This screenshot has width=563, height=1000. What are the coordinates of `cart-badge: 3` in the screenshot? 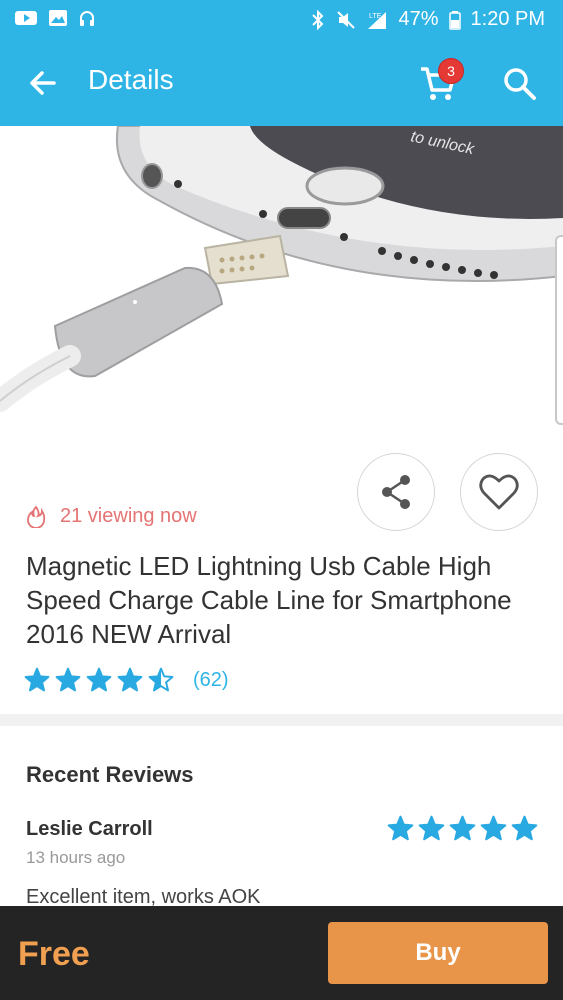 It's located at (451, 71).